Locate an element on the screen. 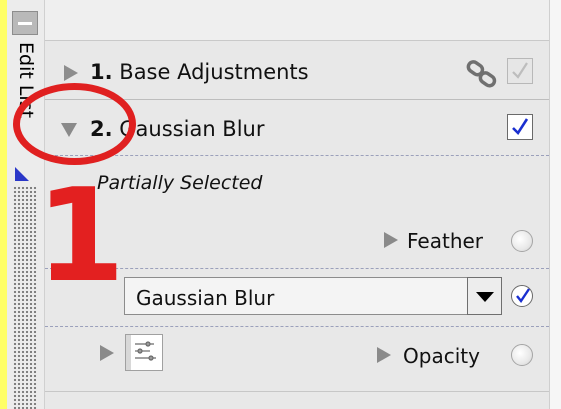  mask-source-select: Gaussian Blur is located at coordinates (313, 296).